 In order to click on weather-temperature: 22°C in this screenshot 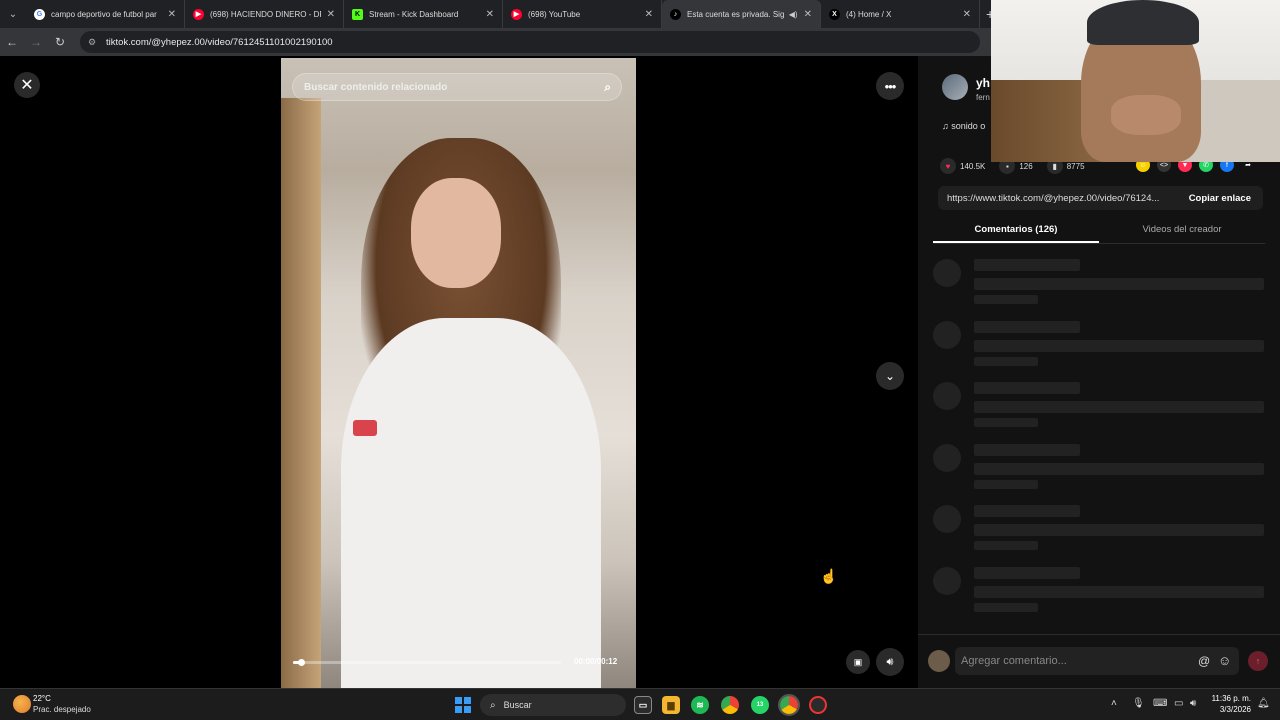, I will do `click(42, 698)`.